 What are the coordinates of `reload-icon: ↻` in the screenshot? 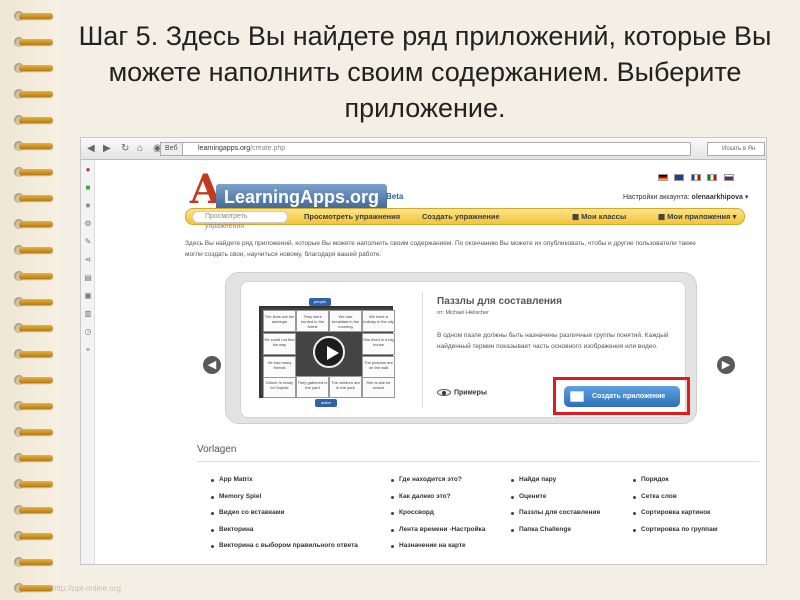 It's located at (125, 148).